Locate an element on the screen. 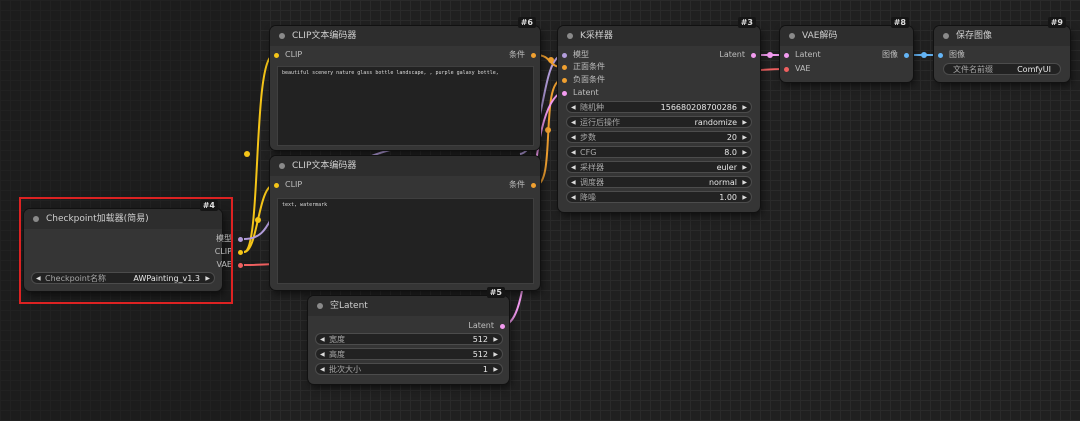 The image size is (1080, 421). node-title-text: VAE解码 is located at coordinates (820, 36).